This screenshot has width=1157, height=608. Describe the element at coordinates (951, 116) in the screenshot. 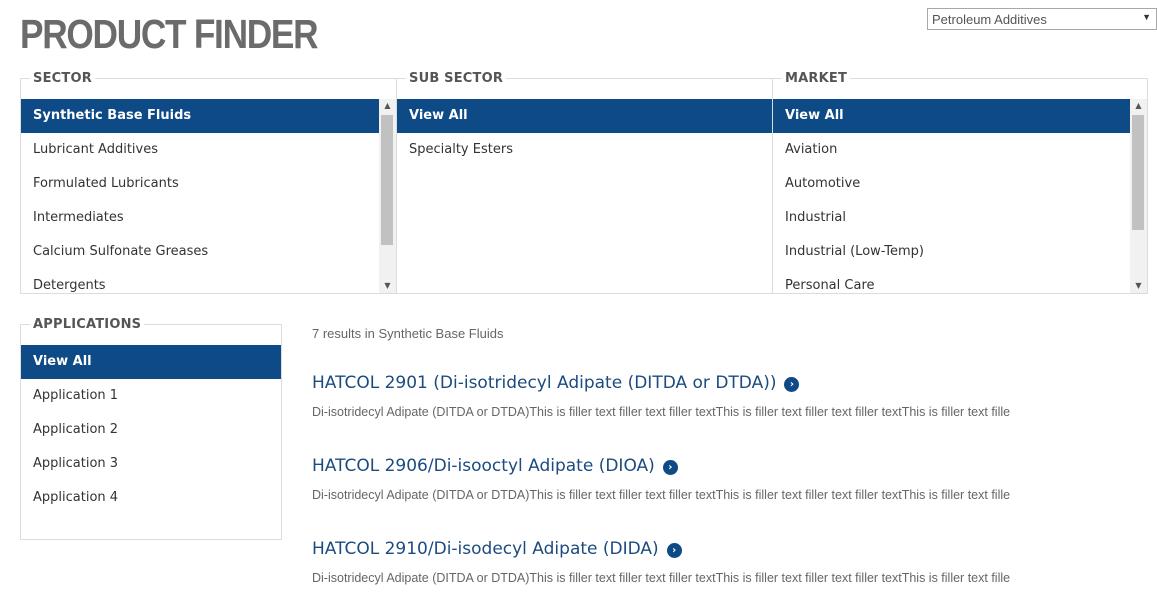

I see `market-item: View All` at that location.